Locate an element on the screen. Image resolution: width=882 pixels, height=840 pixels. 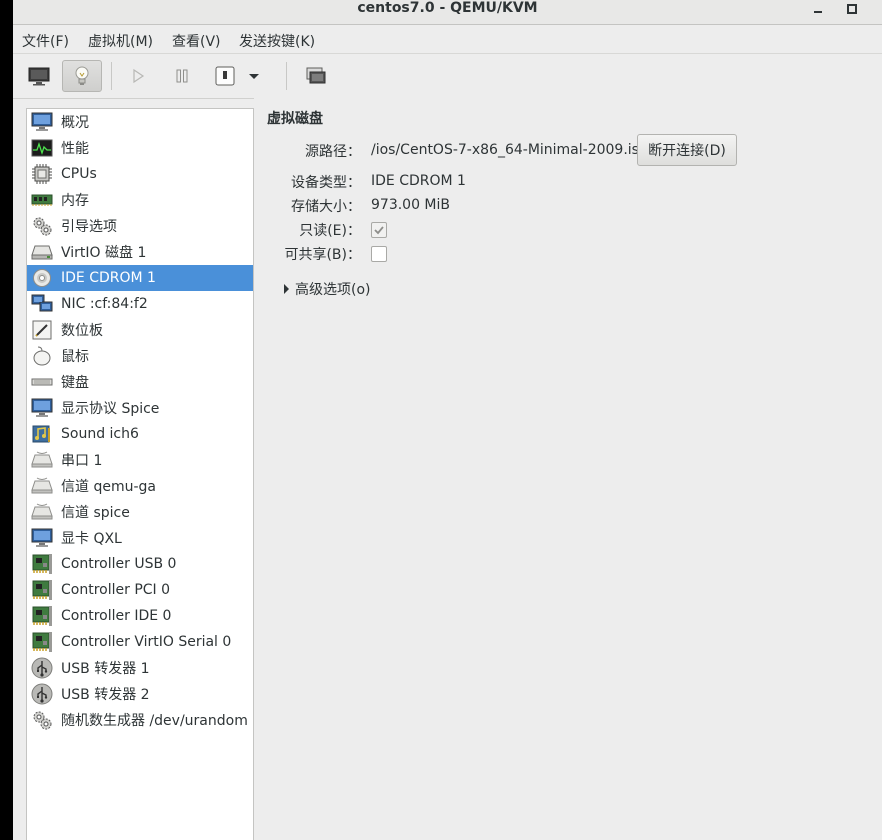
hardware-item-label: 信道 spice is located at coordinates (95, 513).